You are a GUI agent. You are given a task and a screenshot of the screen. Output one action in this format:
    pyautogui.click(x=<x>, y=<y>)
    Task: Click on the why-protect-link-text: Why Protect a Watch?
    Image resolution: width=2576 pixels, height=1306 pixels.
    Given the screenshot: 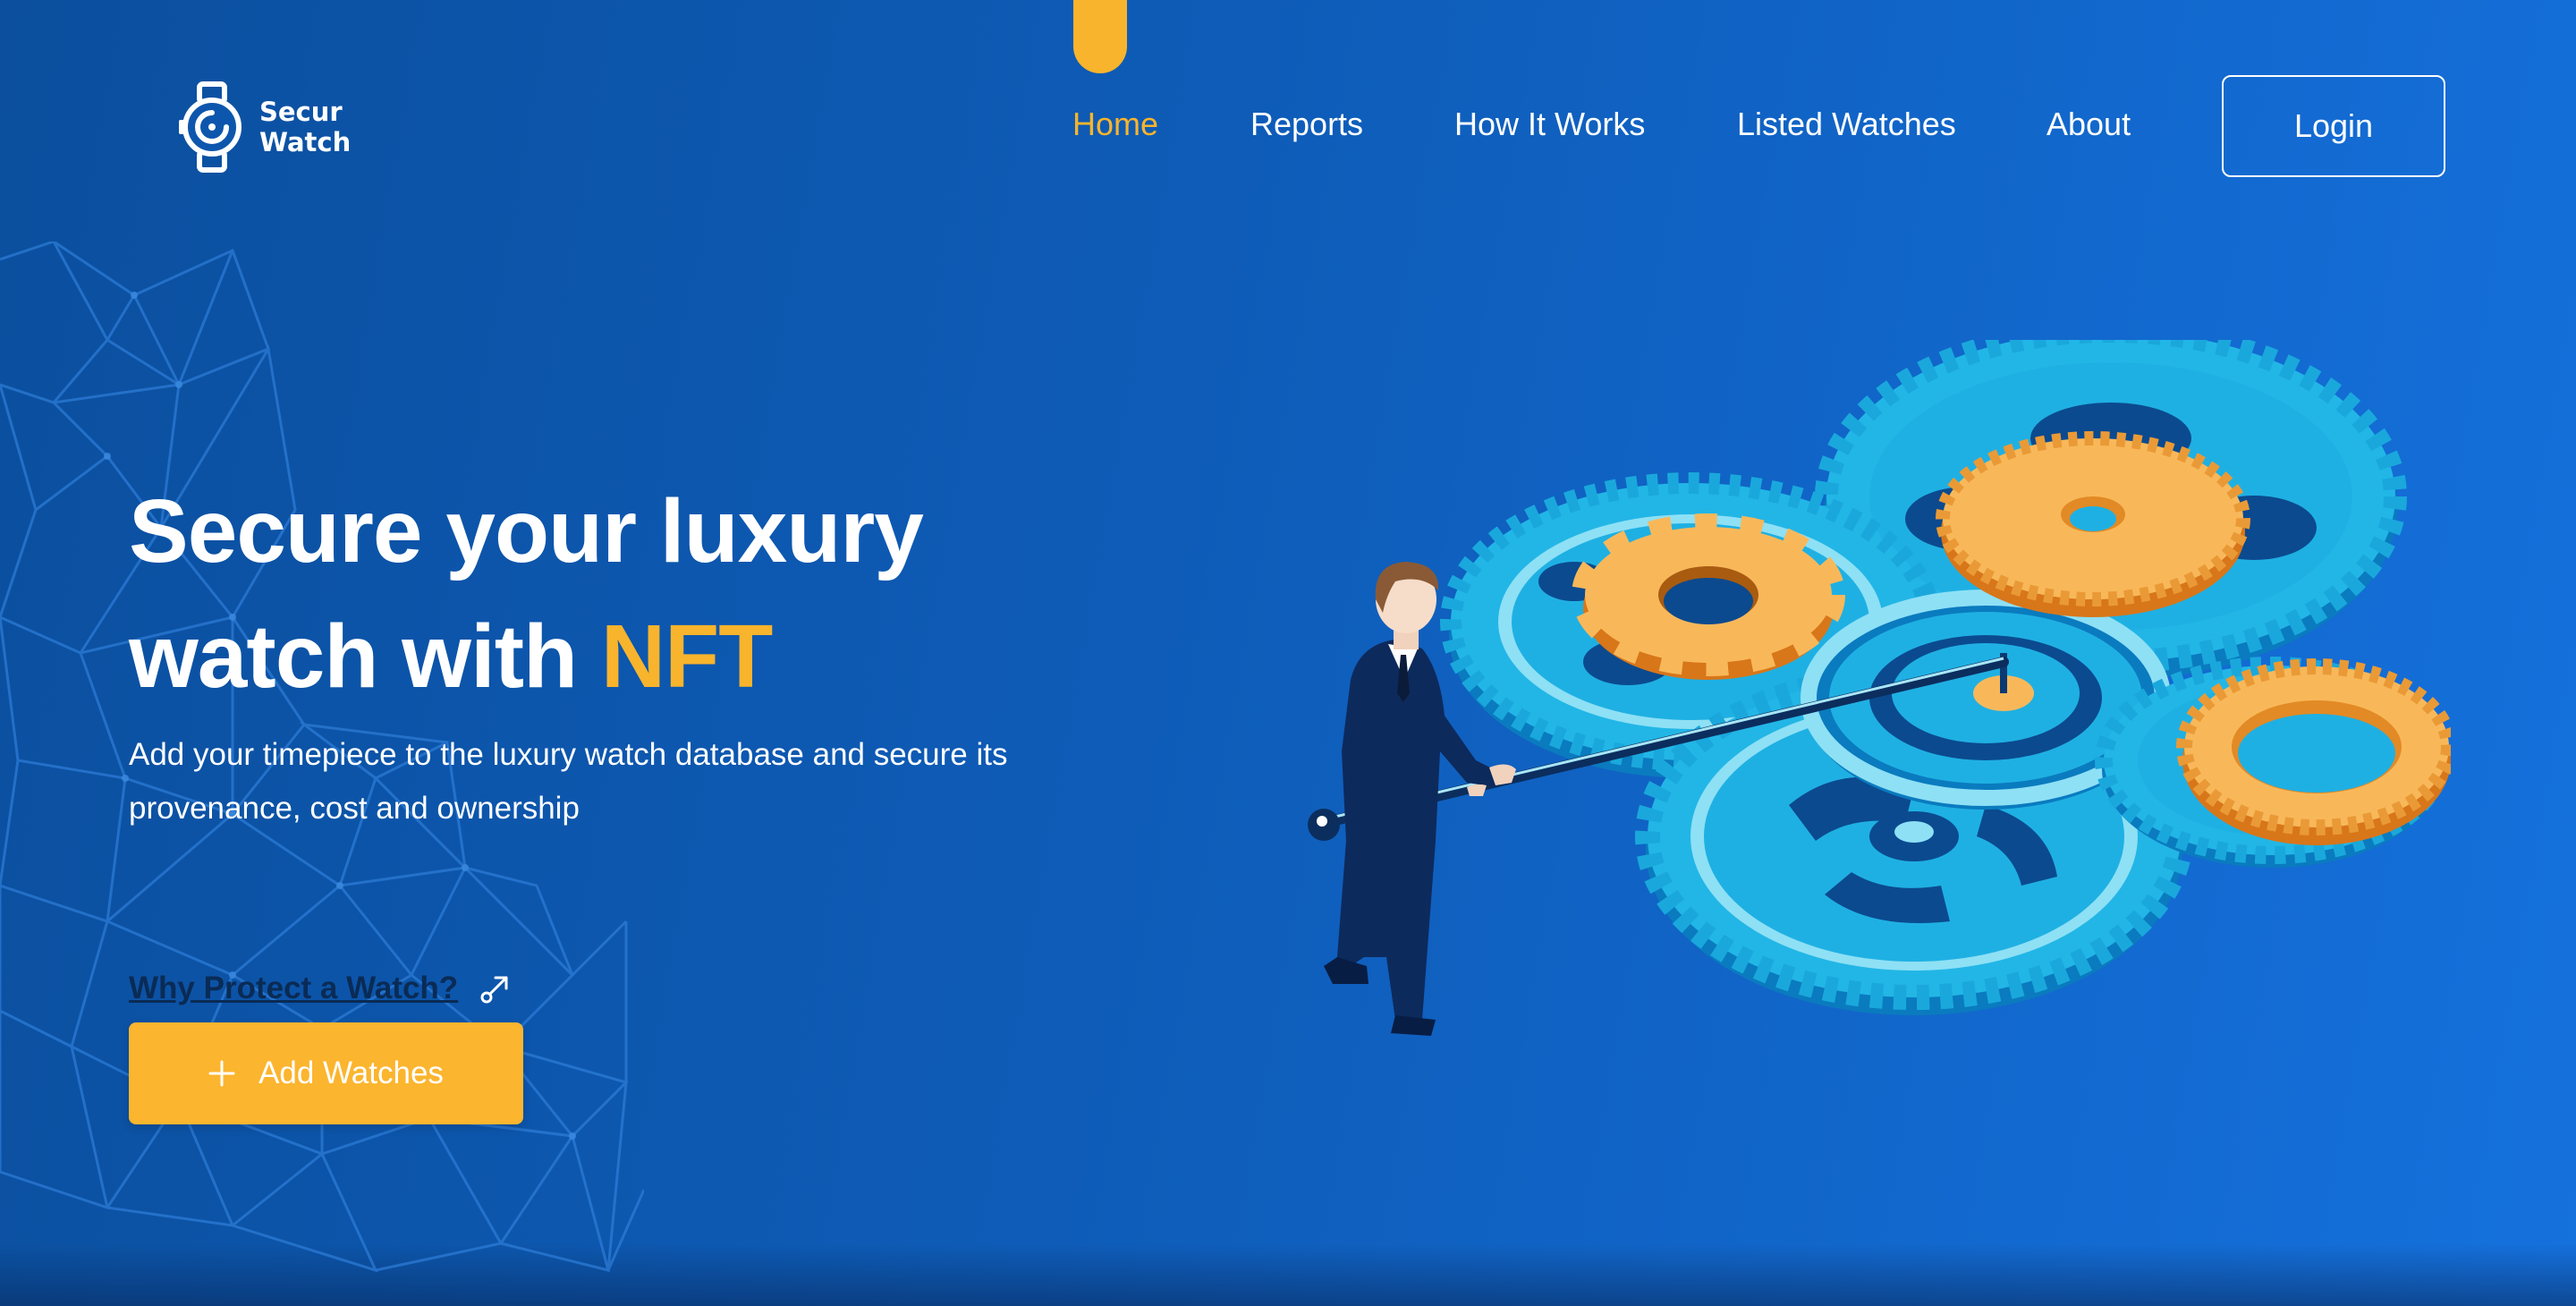 What is the action you would take?
    pyautogui.click(x=294, y=988)
    